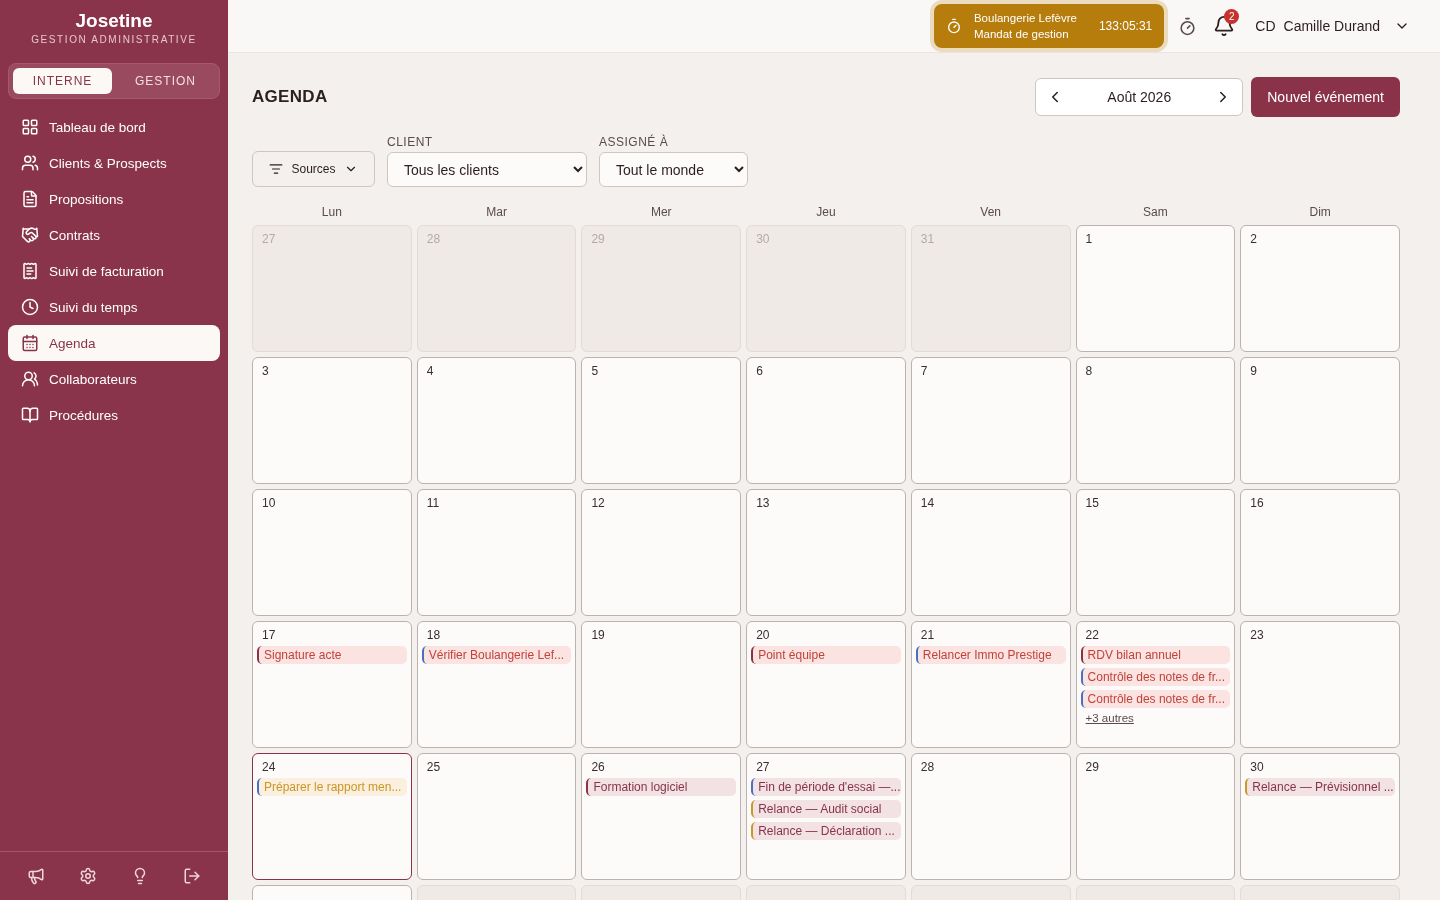  Describe the element at coordinates (1232, 16) in the screenshot. I see `notification-count: 2` at that location.